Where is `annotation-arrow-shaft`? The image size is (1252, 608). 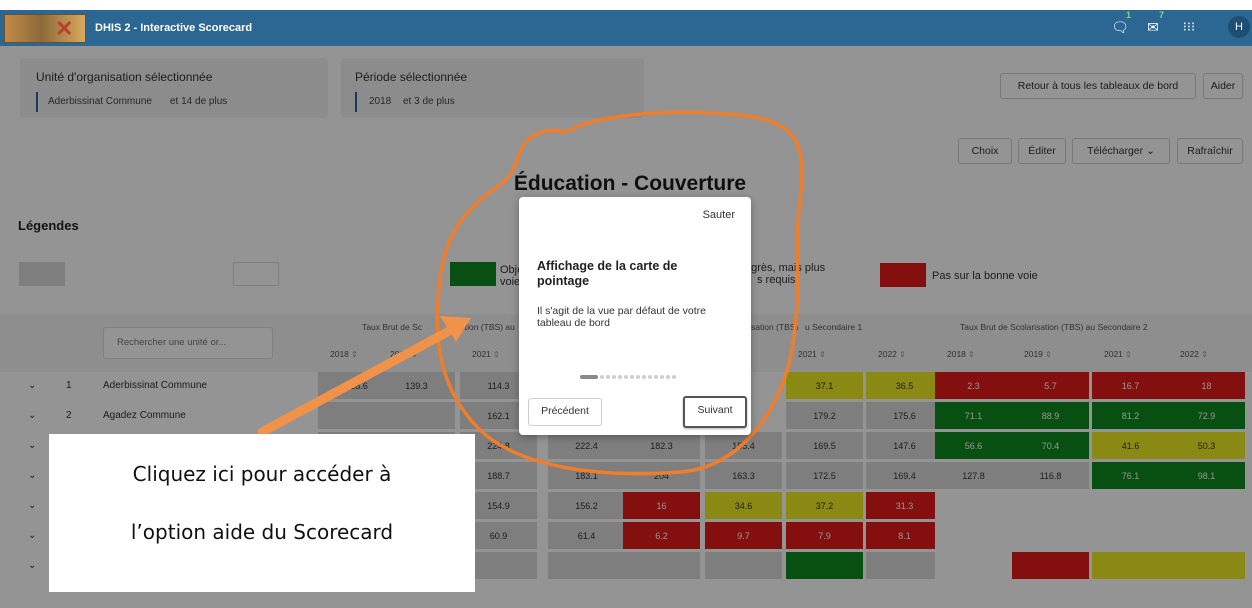 annotation-arrow-shaft is located at coordinates (356, 381).